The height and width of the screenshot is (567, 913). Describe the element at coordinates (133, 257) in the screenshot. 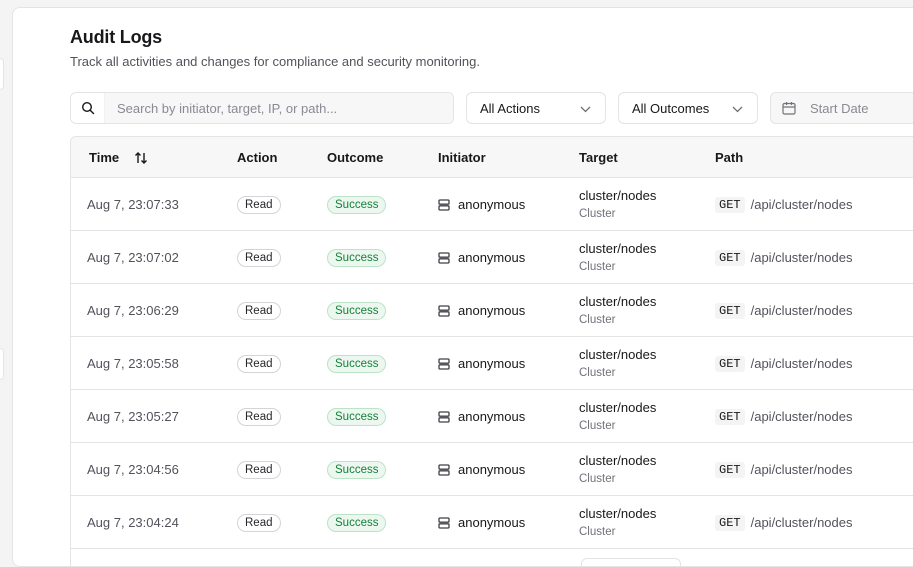

I see `row-time: Aug 7, 23:07:02` at that location.